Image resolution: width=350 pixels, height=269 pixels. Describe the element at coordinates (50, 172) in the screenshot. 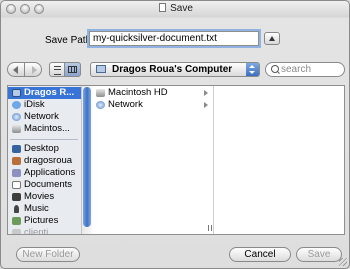

I see `sidebar-item-label: Applications` at that location.